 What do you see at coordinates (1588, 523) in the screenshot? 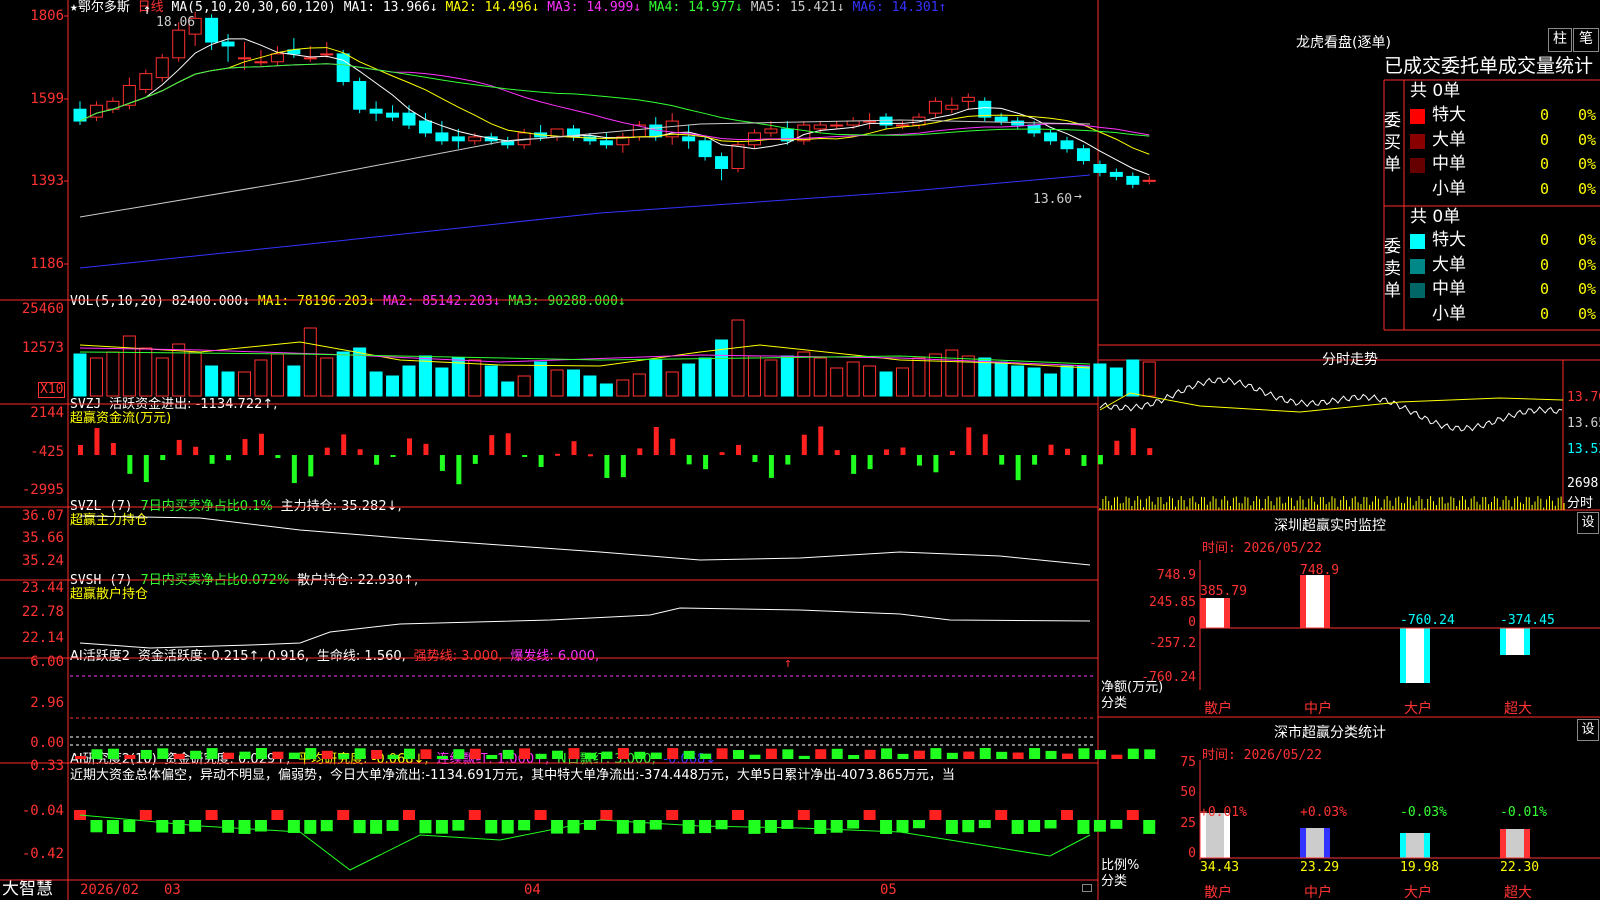
I see `monitor-settings-button: 设` at bounding box center [1588, 523].